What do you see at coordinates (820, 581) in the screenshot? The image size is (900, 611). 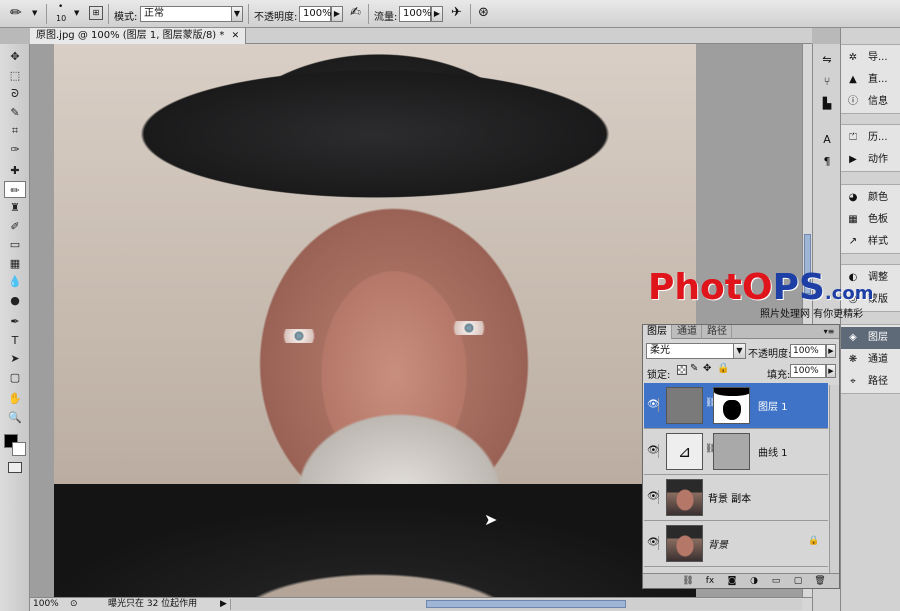 I see `trash-icon: 🗑` at bounding box center [820, 581].